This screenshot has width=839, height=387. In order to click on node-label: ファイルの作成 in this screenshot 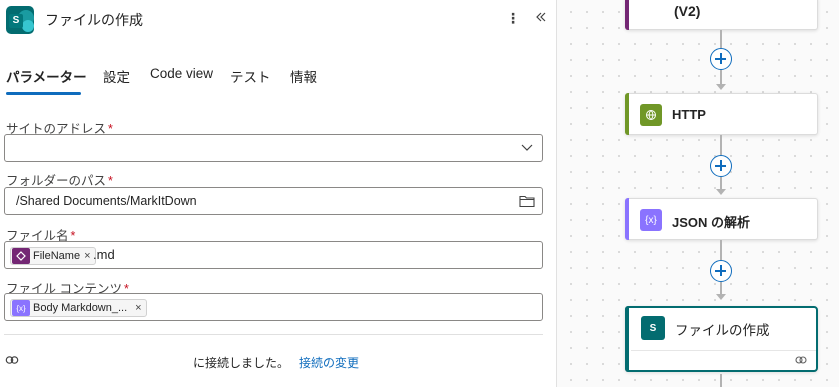, I will do `click(722, 330)`.